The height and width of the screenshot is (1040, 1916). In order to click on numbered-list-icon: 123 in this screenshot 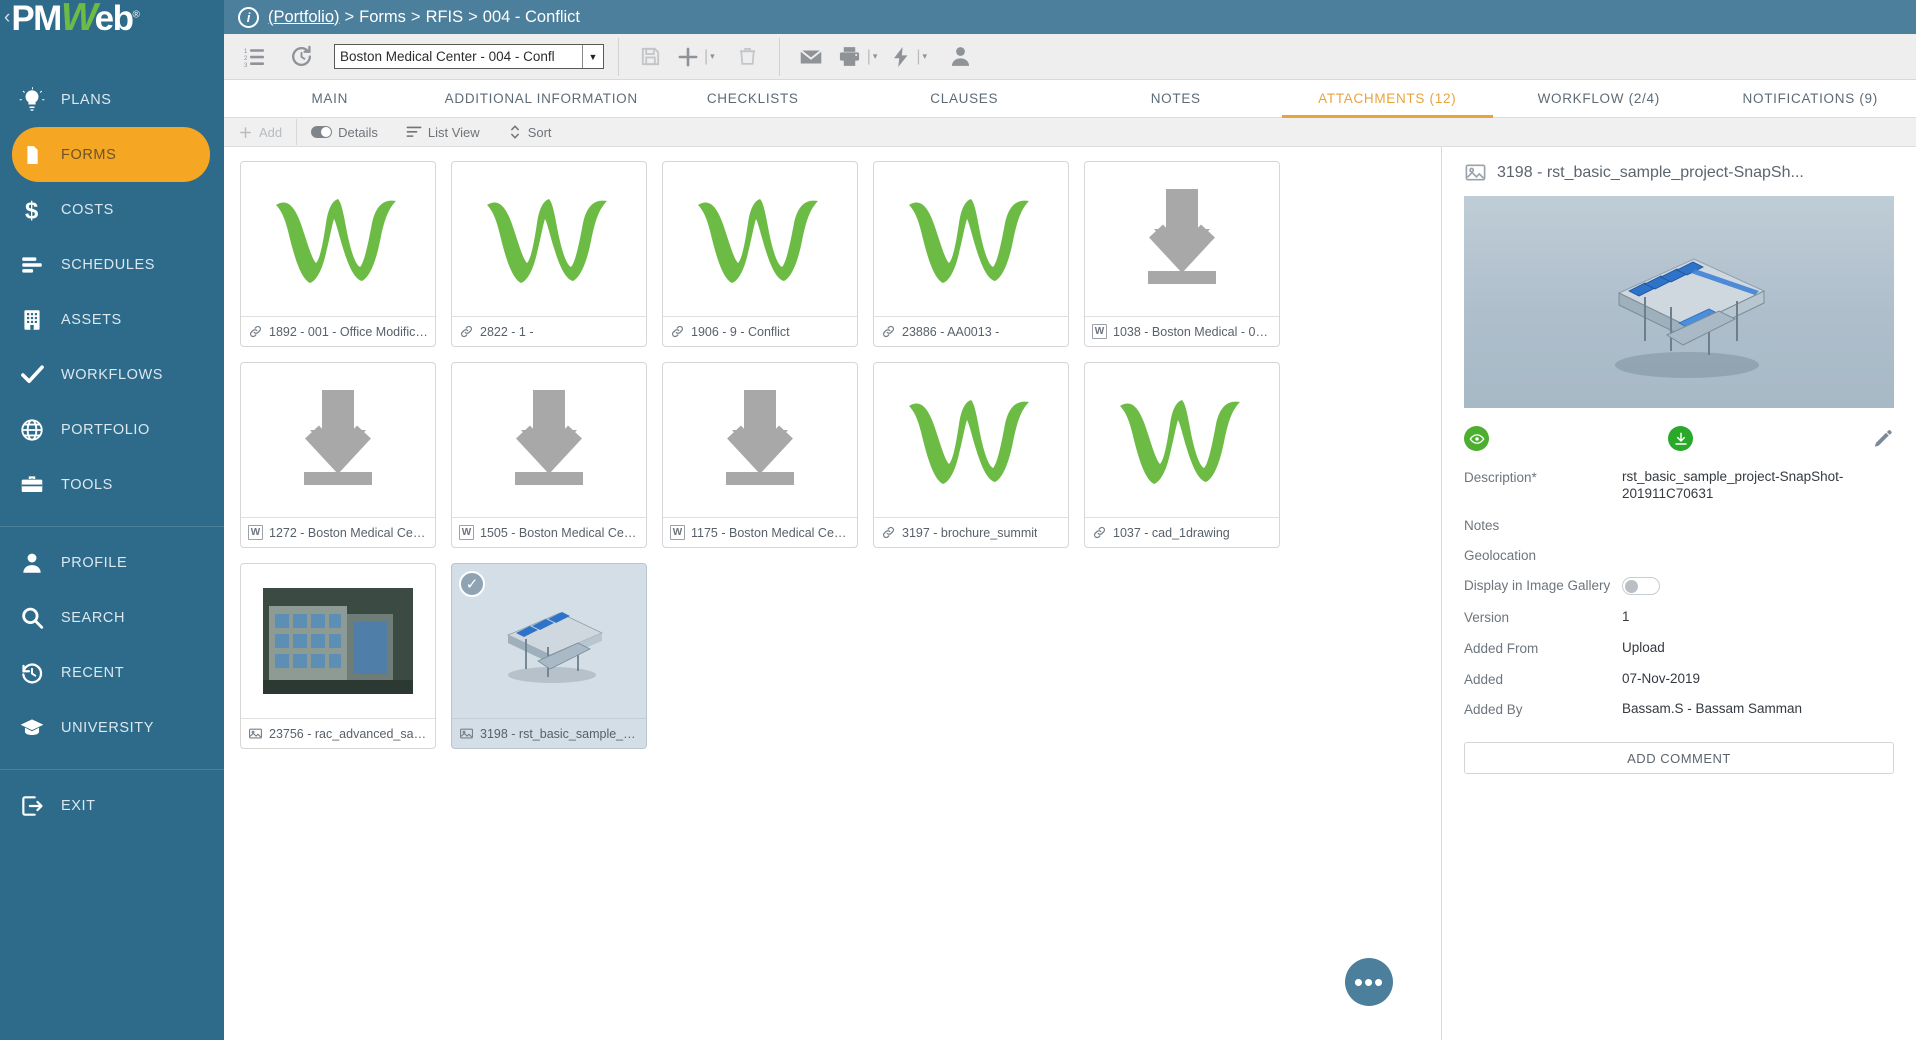, I will do `click(255, 57)`.